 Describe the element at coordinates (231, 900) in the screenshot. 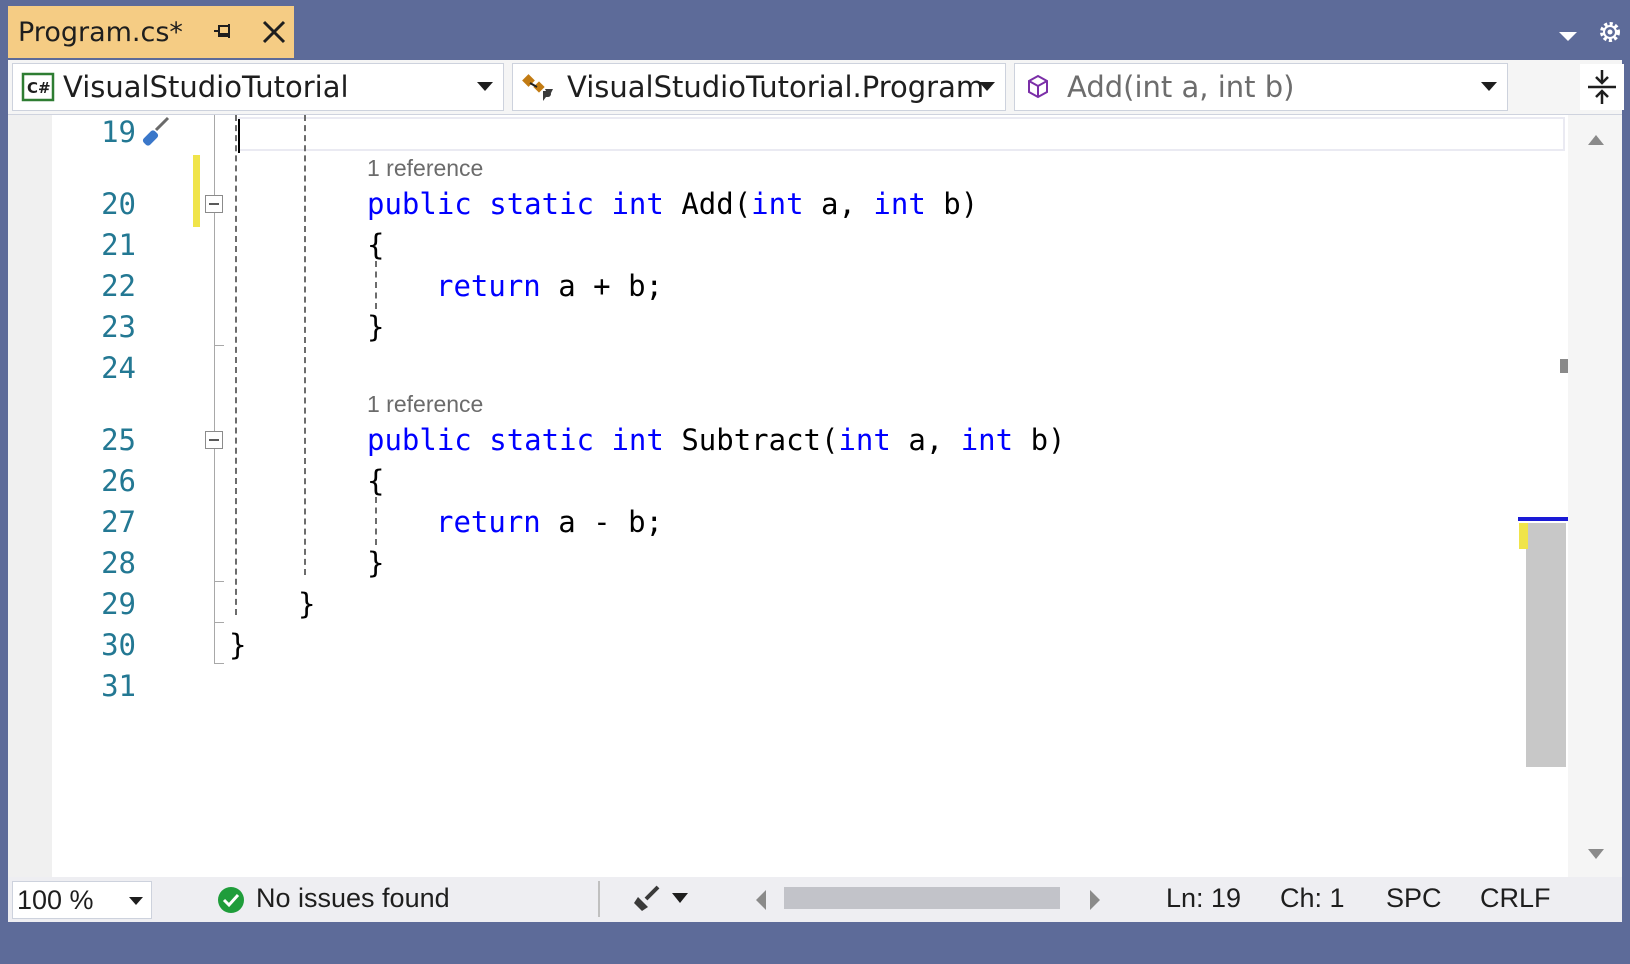

I see `check-circle-icon` at that location.